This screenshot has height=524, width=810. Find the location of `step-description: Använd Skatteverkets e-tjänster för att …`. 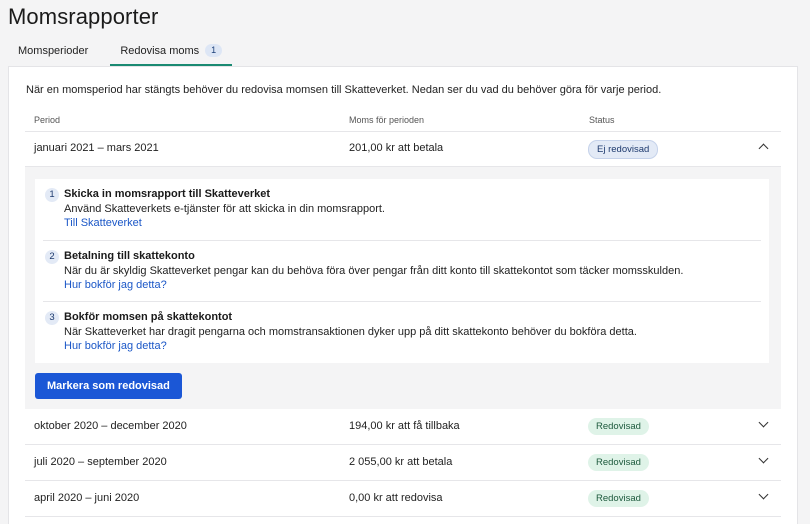

step-description: Använd Skatteverkets e-tjänster för att … is located at coordinates (224, 209).